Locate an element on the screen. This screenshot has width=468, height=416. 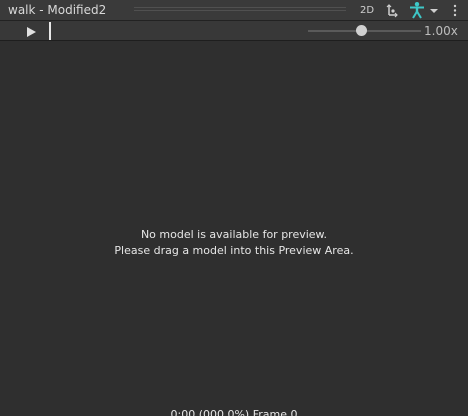
pivot-button is located at coordinates (393, 10).